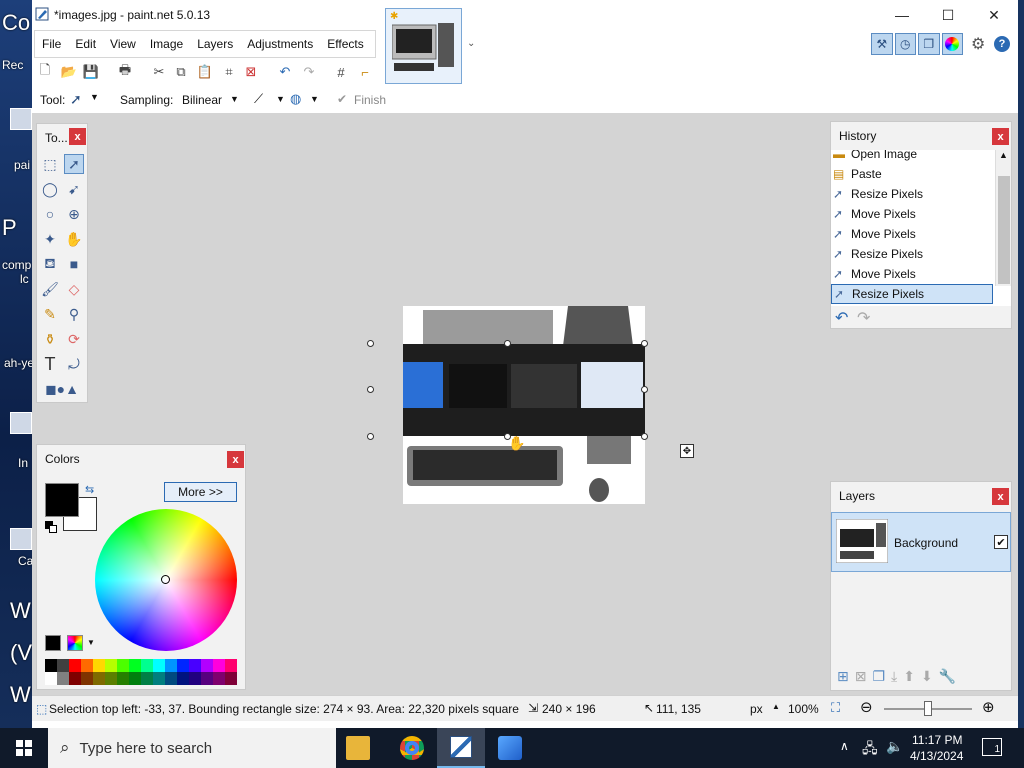 The image size is (1024, 768). What do you see at coordinates (74, 314) in the screenshot?
I see `color-picker-icon: ⚲` at bounding box center [74, 314].